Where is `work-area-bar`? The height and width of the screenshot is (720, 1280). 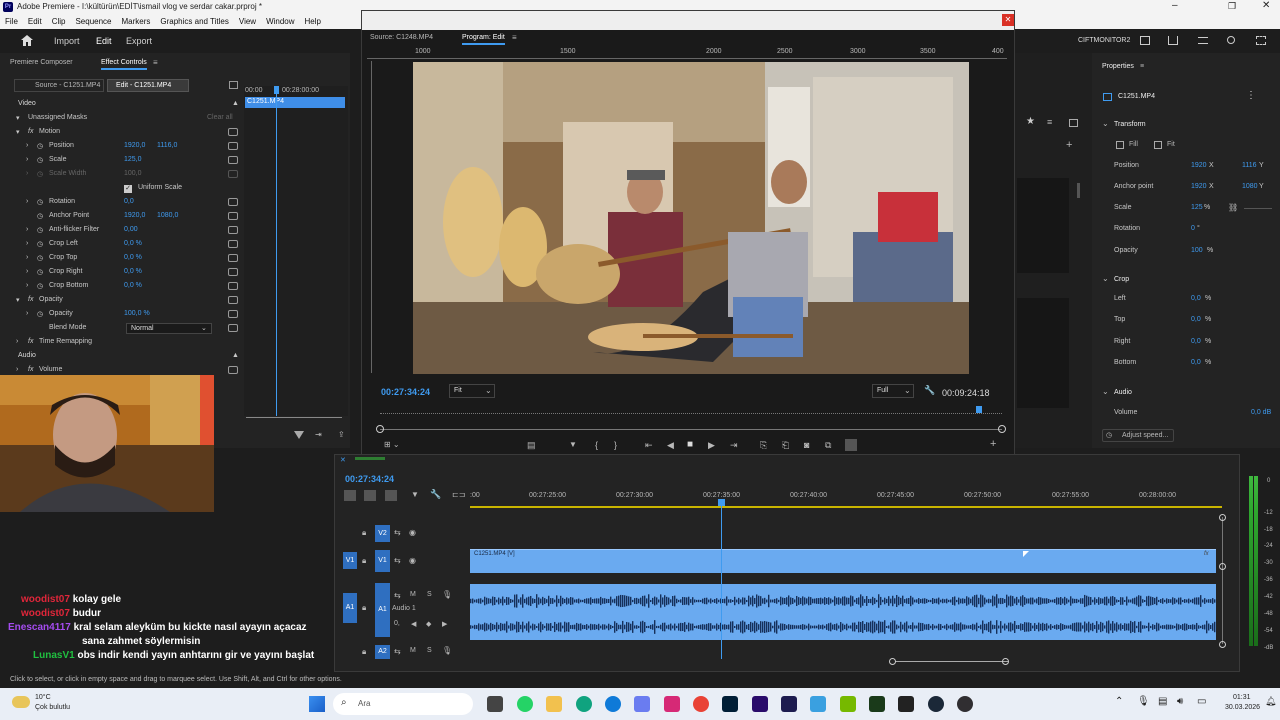
work-area-bar is located at coordinates (846, 507).